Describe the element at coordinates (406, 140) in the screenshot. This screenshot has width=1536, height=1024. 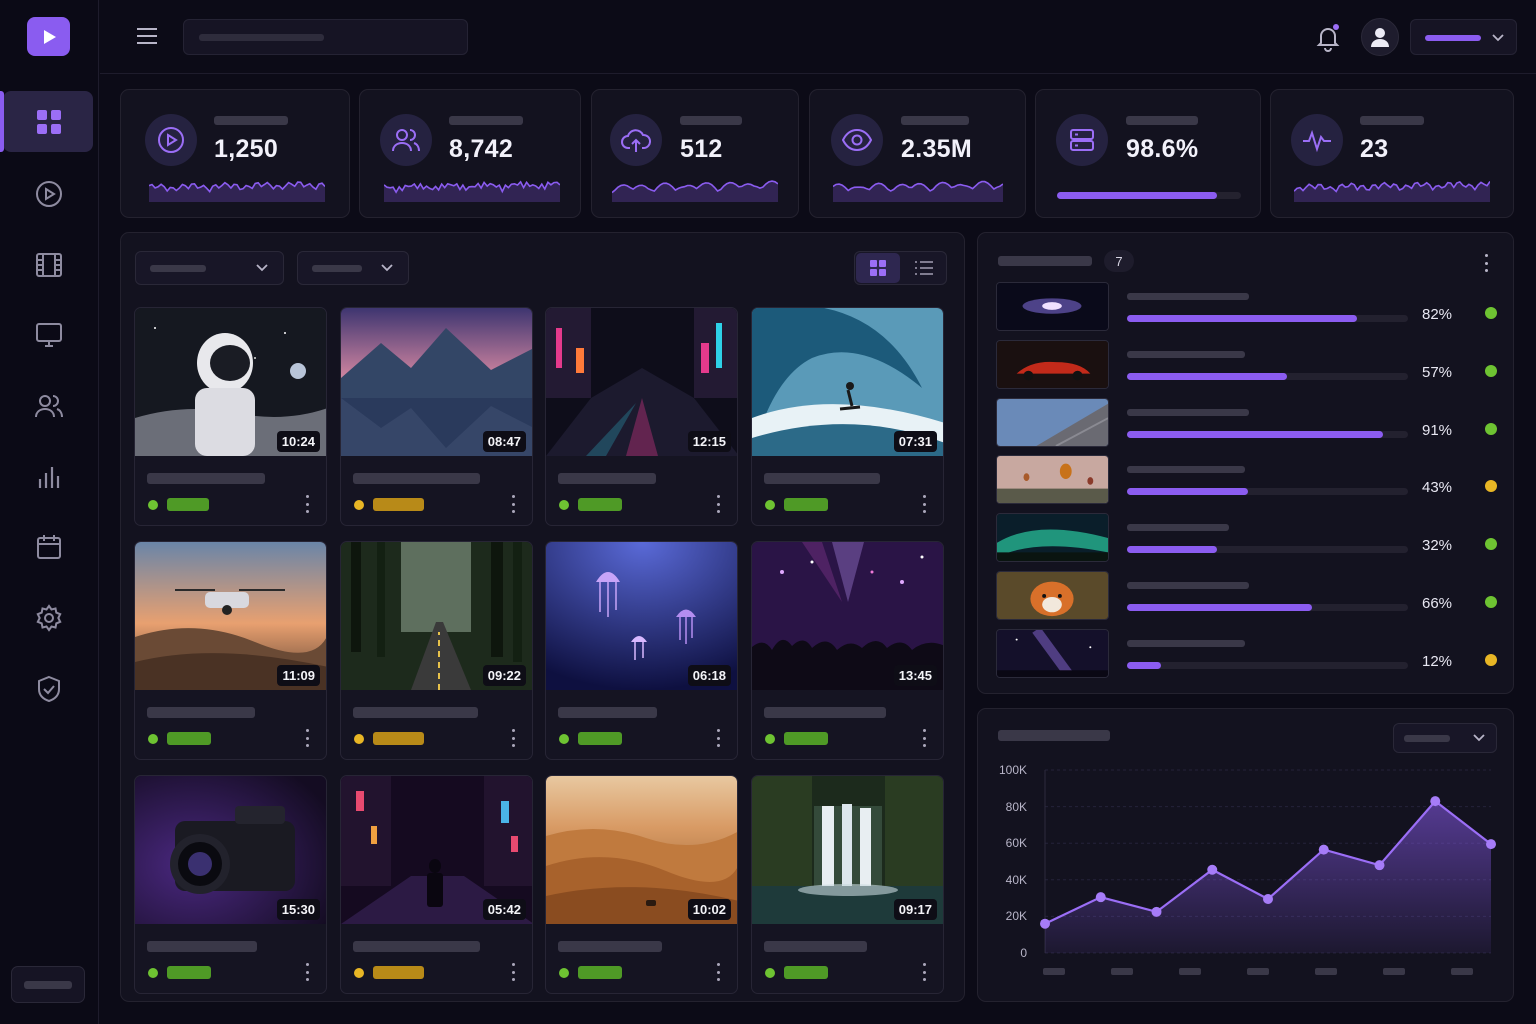
I see `users-icon` at that location.